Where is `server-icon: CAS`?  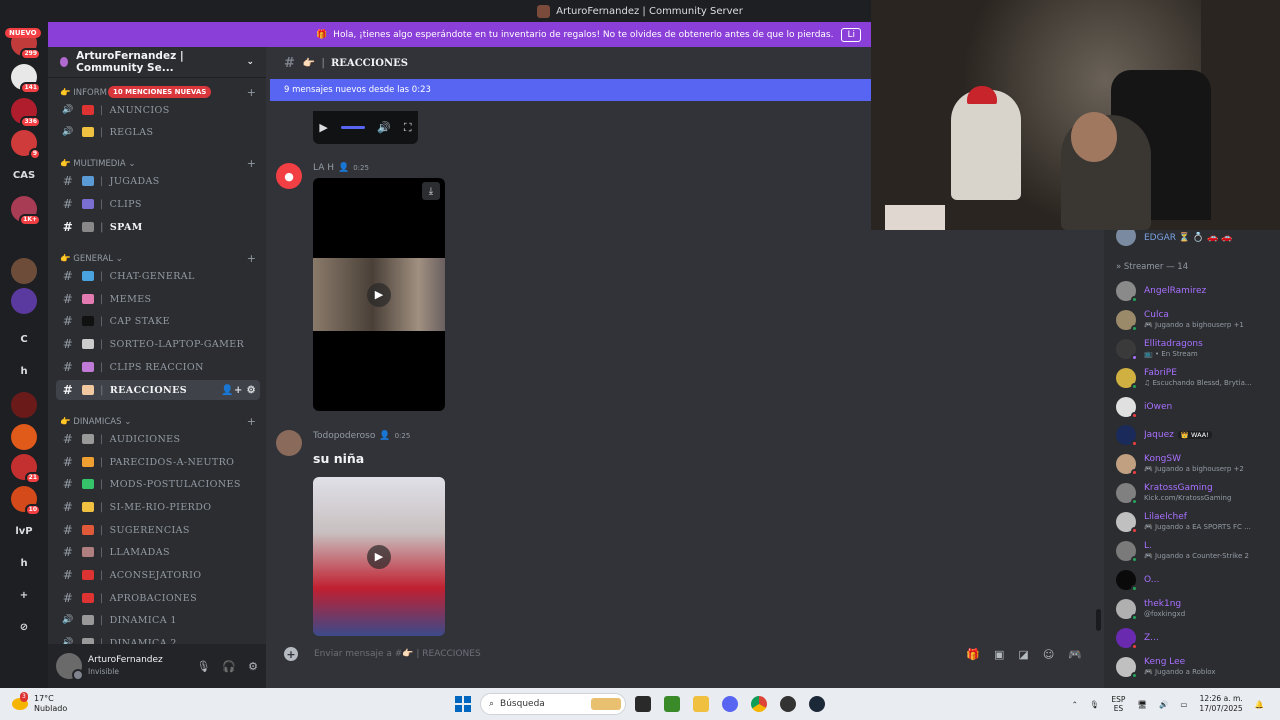
server-icon: CAS is located at coordinates (24, 175).